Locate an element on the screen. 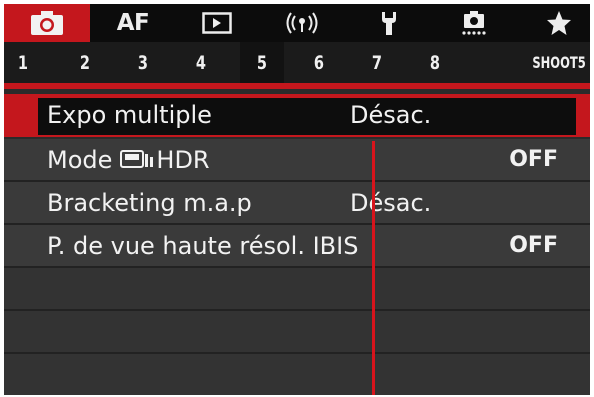 This screenshot has height=397, width=594. tab-playback is located at coordinates (217, 23).